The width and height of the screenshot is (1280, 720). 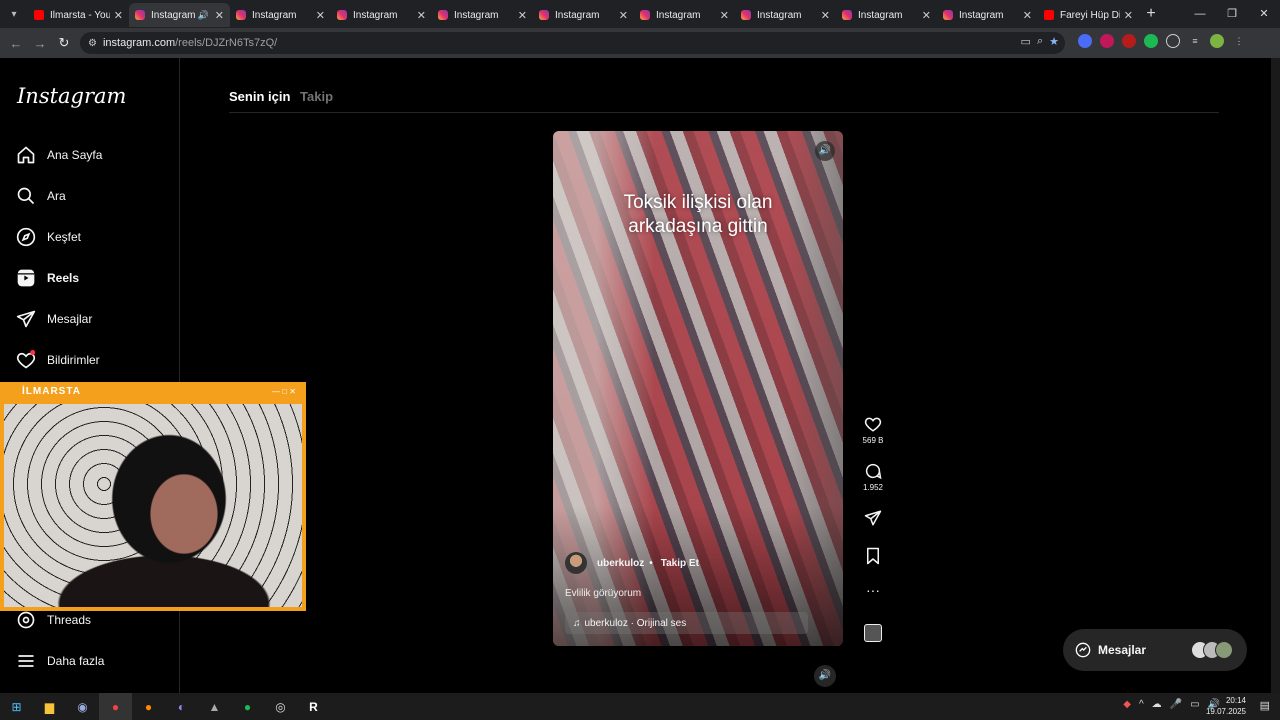 I want to click on more-options-icon: ···, so click(x=873, y=590).